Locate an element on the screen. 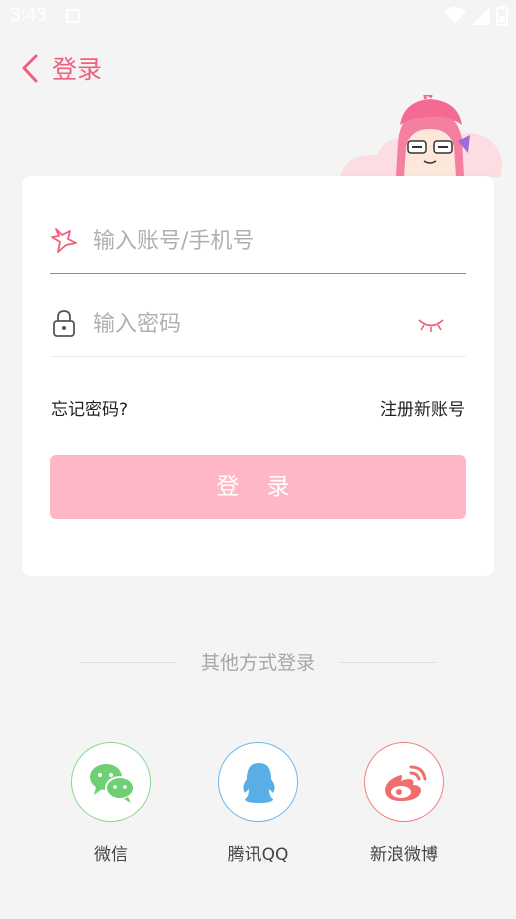  login-button: 登 录 is located at coordinates (258, 487).